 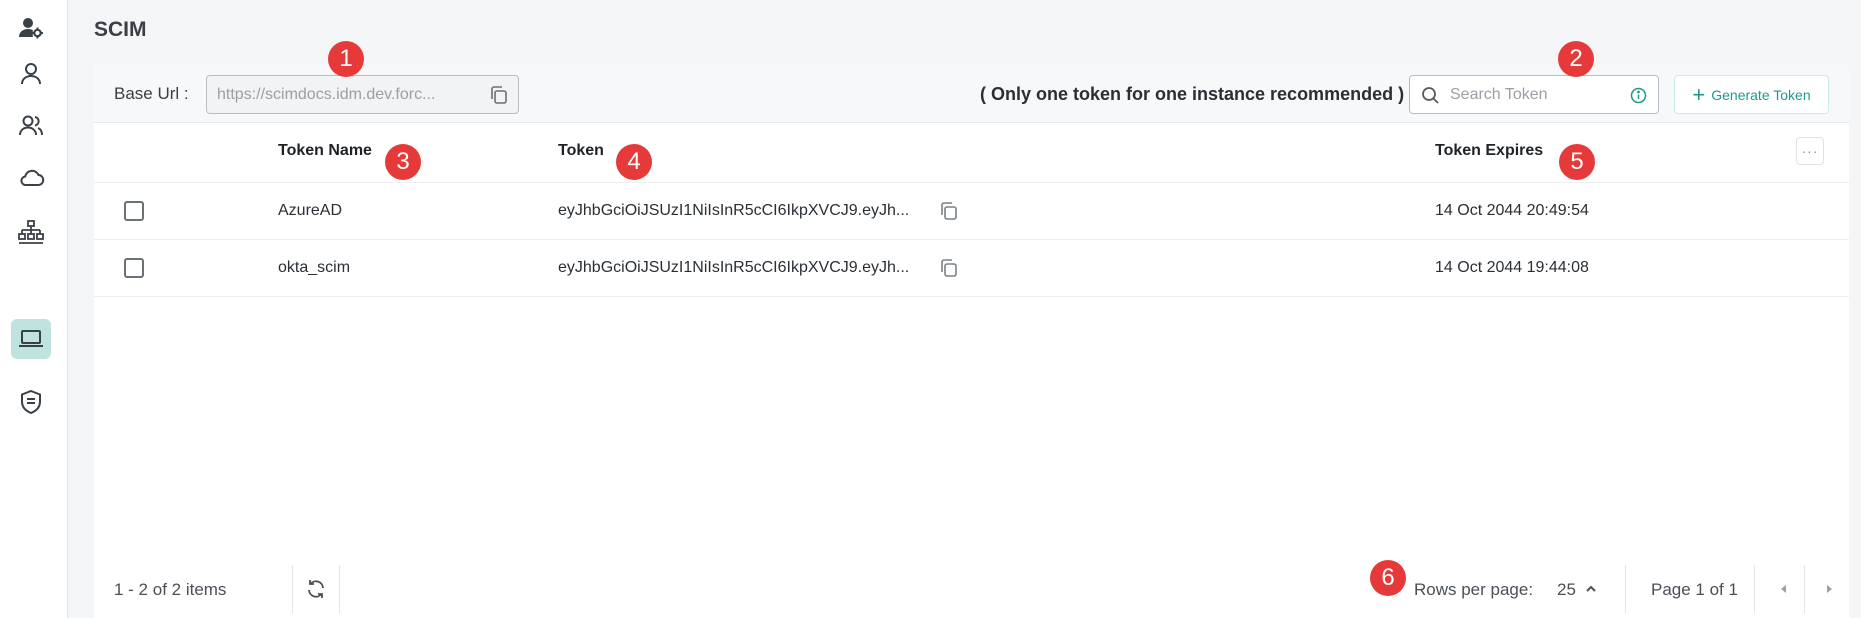 What do you see at coordinates (1576, 59) in the screenshot?
I see `callout-marker: 2` at bounding box center [1576, 59].